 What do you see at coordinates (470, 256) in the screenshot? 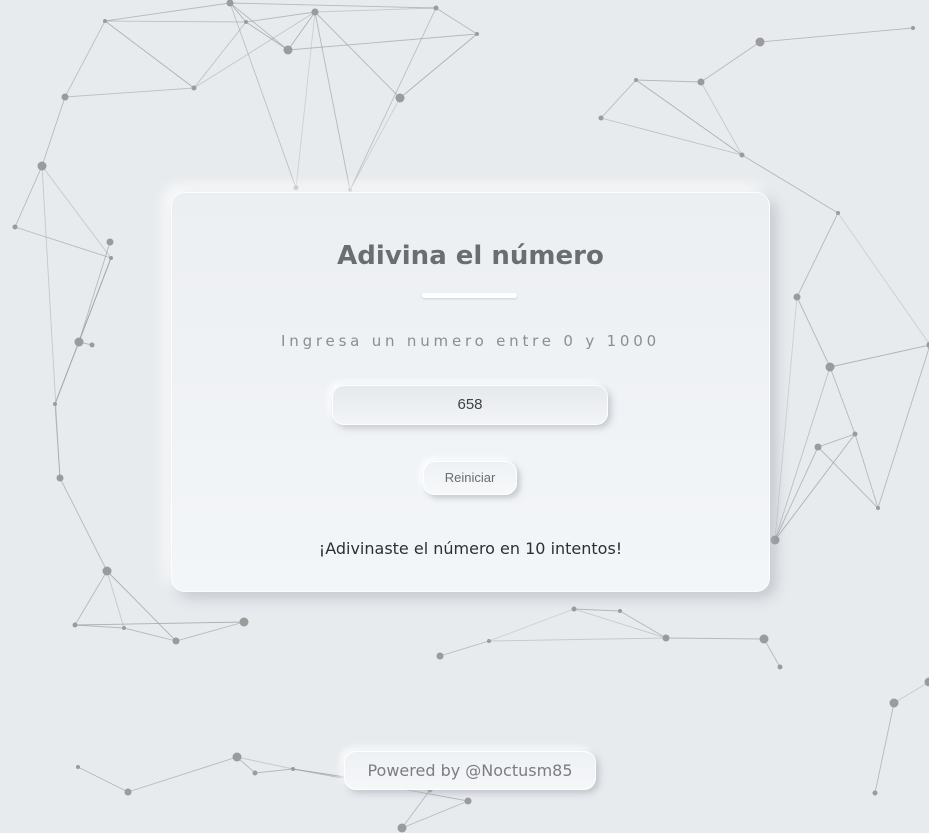
I see `game-title: Adivina el número` at bounding box center [470, 256].